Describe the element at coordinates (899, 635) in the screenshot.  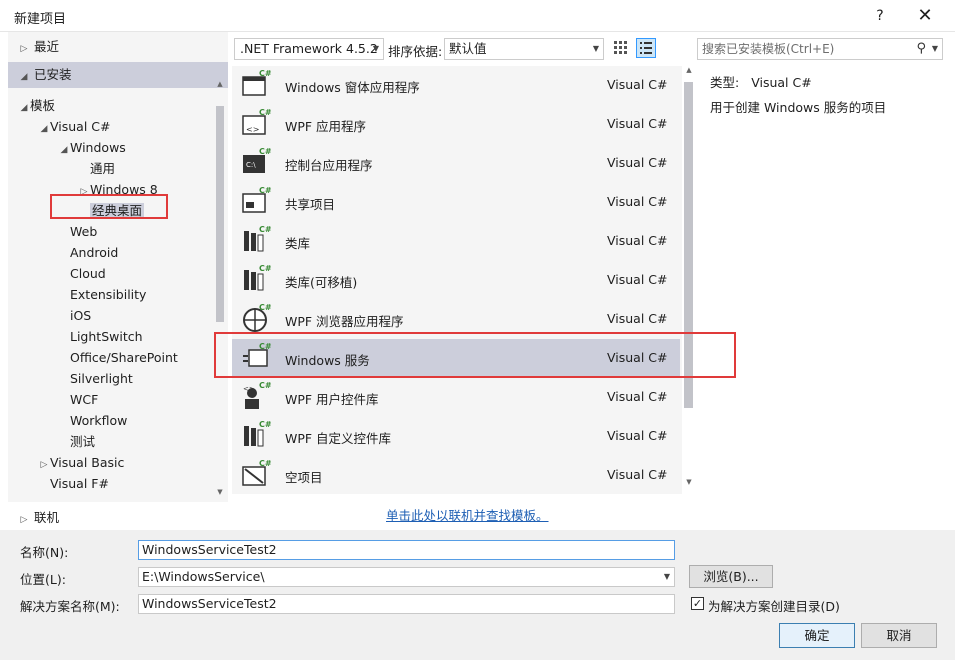
I see `cancel-button: 取消` at that location.